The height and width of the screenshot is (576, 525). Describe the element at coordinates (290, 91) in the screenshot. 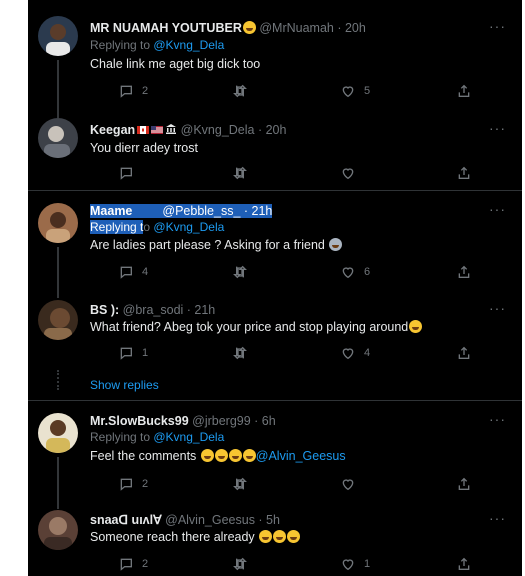

I see `tweet-actions: 2 5` at that location.